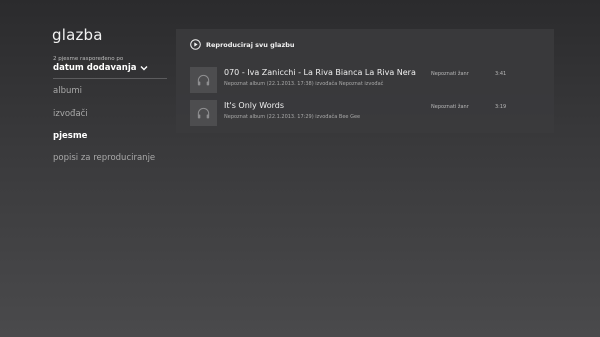  What do you see at coordinates (501, 74) in the screenshot?
I see `song-duration: 3:41` at bounding box center [501, 74].